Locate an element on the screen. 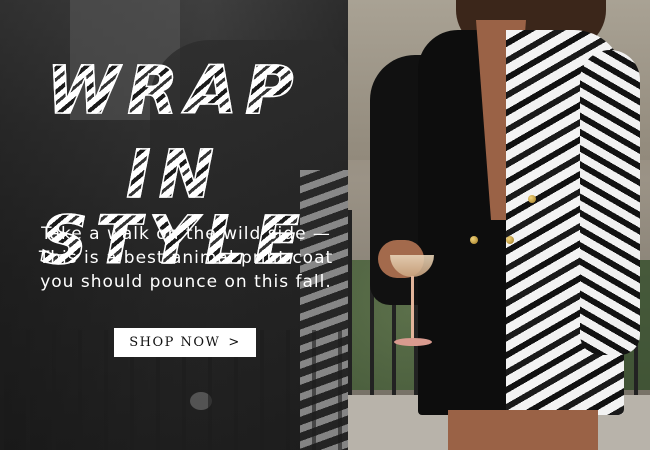  wine-glass-stem is located at coordinates (412, 308).